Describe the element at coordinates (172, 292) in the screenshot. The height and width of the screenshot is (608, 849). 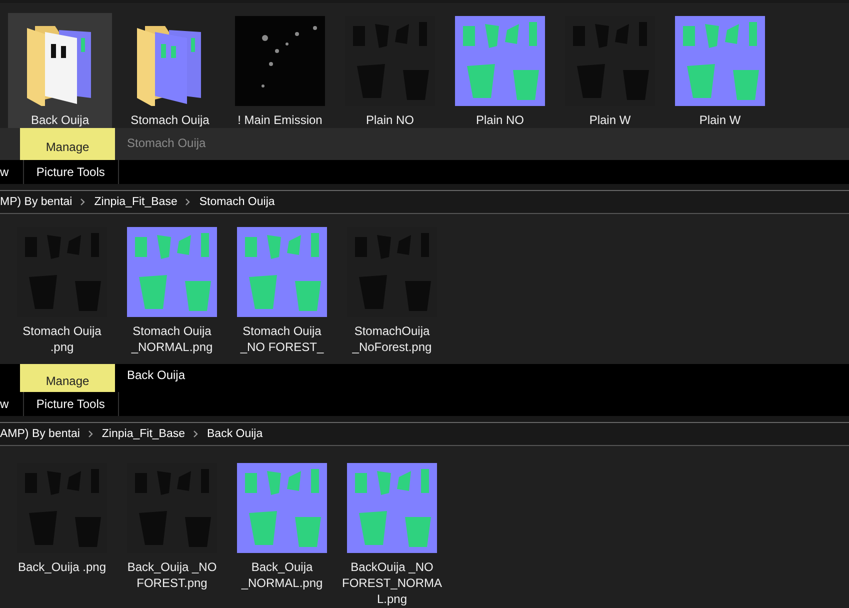
I see `file-item: Stomach Ouija _NORMAL.png` at that location.